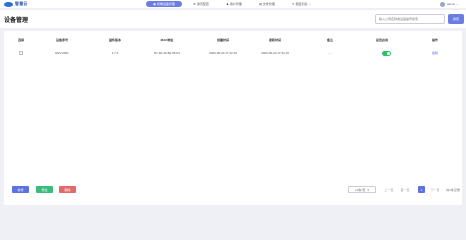  What do you see at coordinates (44, 189) in the screenshot?
I see `export-button: 导出` at bounding box center [44, 189].